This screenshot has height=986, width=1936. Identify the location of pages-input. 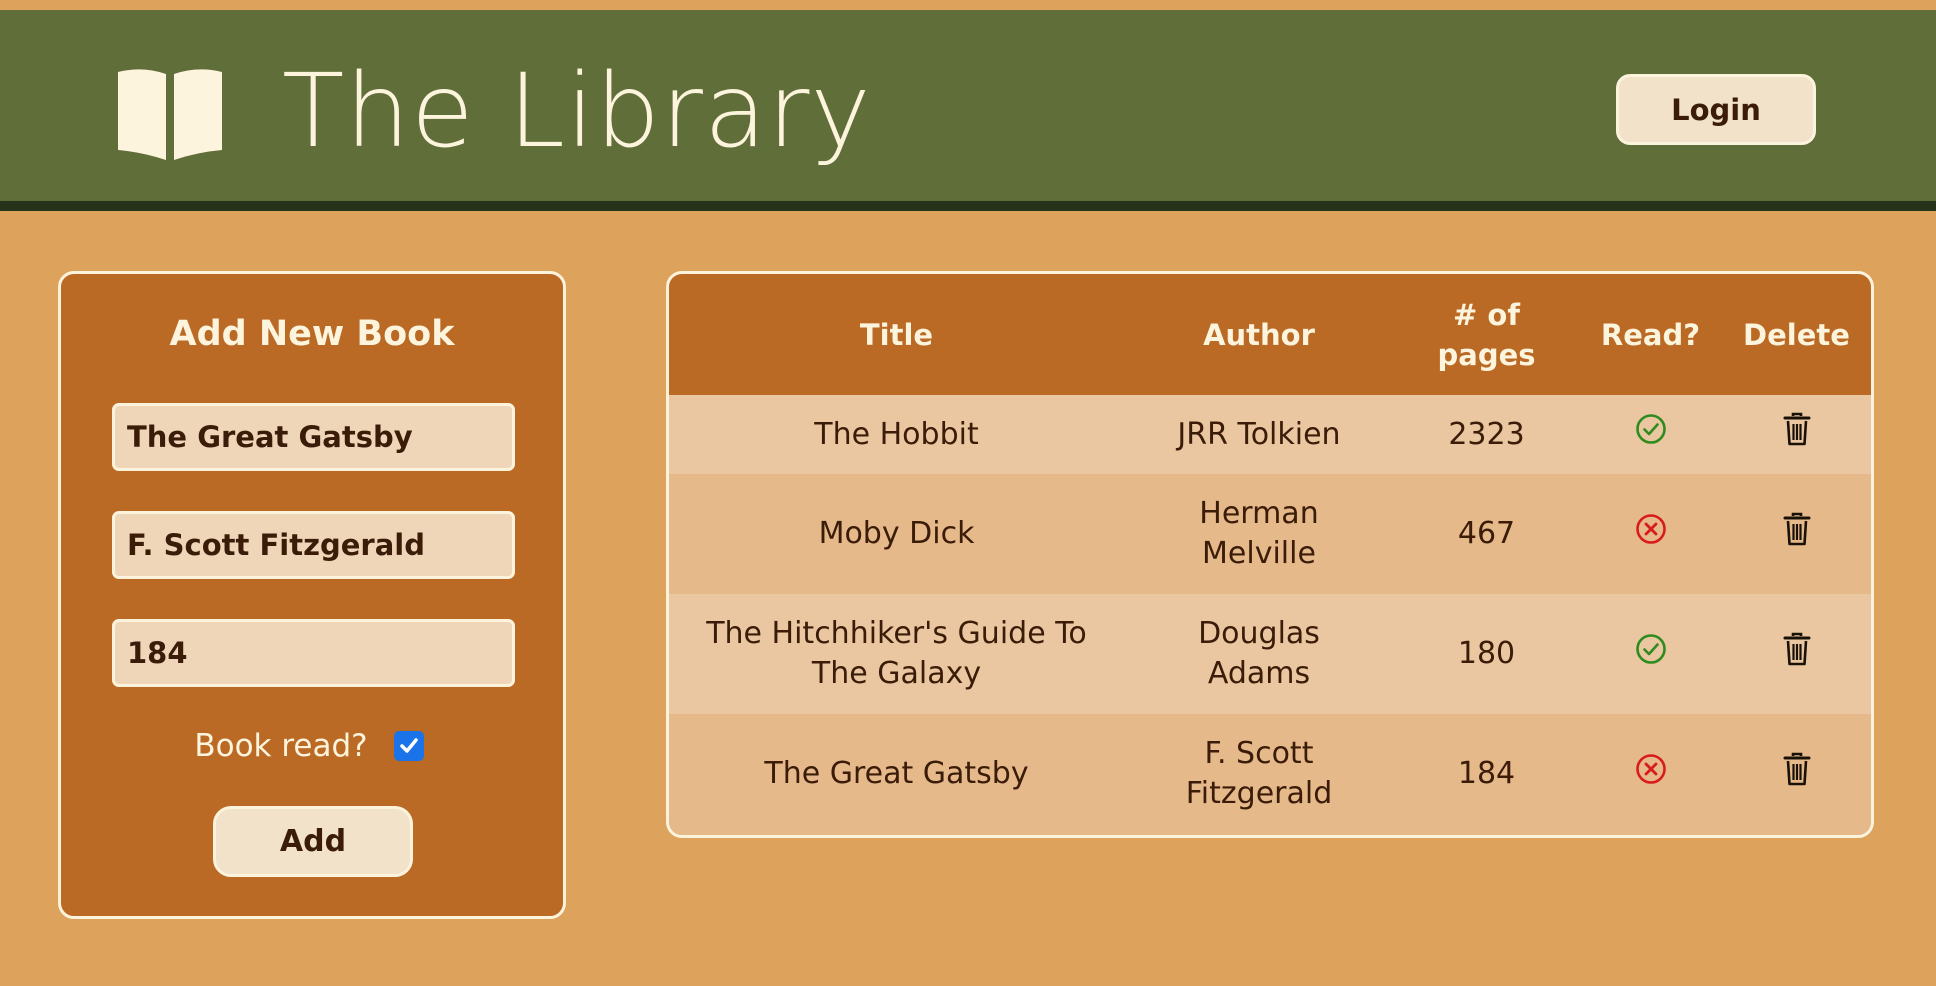
(313, 653).